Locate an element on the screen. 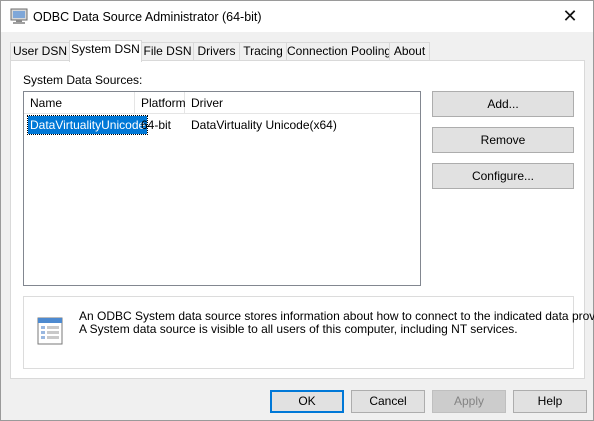  dsn-driver-cell: DataVirtuality Unicode(x64) is located at coordinates (264, 125).